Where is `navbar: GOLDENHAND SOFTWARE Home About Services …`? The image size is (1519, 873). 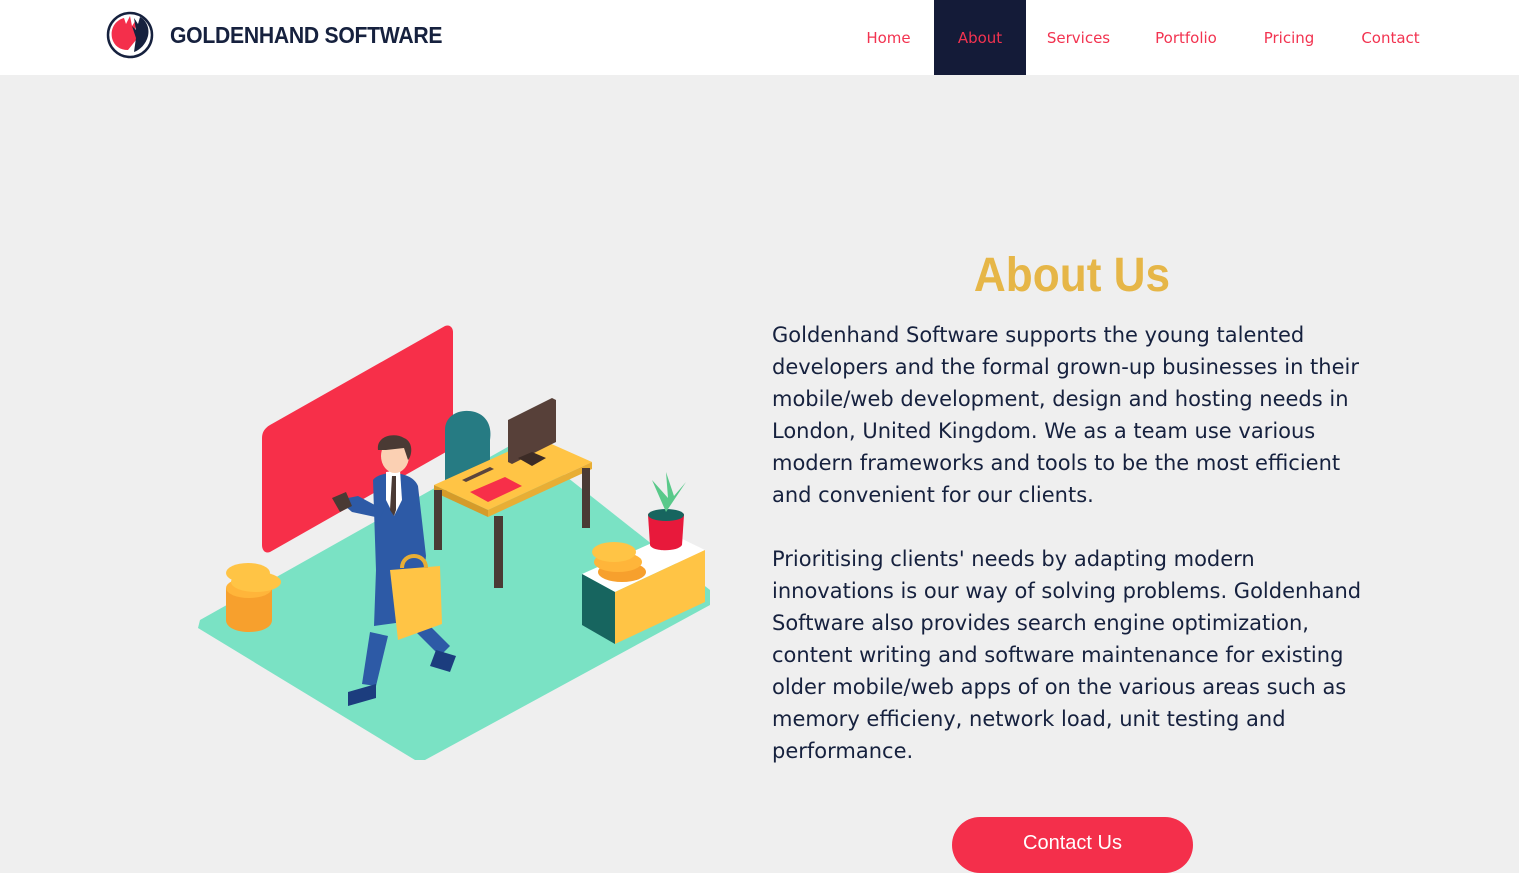 navbar: GOLDENHAND SOFTWARE Home About Services … is located at coordinates (759, 37).